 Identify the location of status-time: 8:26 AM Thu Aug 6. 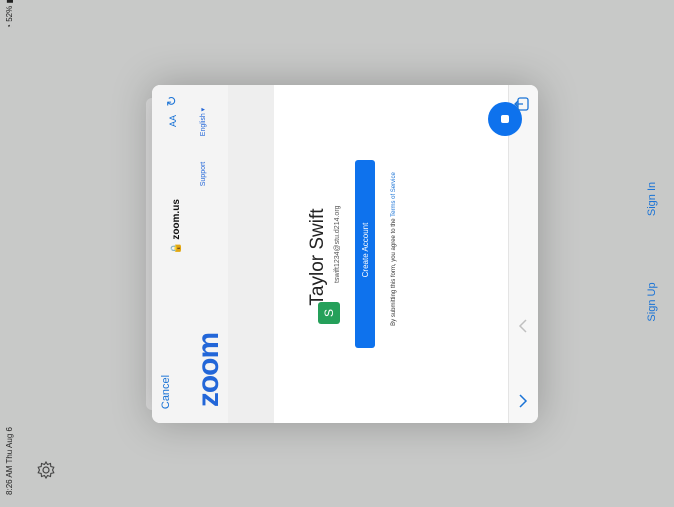
(10, 461).